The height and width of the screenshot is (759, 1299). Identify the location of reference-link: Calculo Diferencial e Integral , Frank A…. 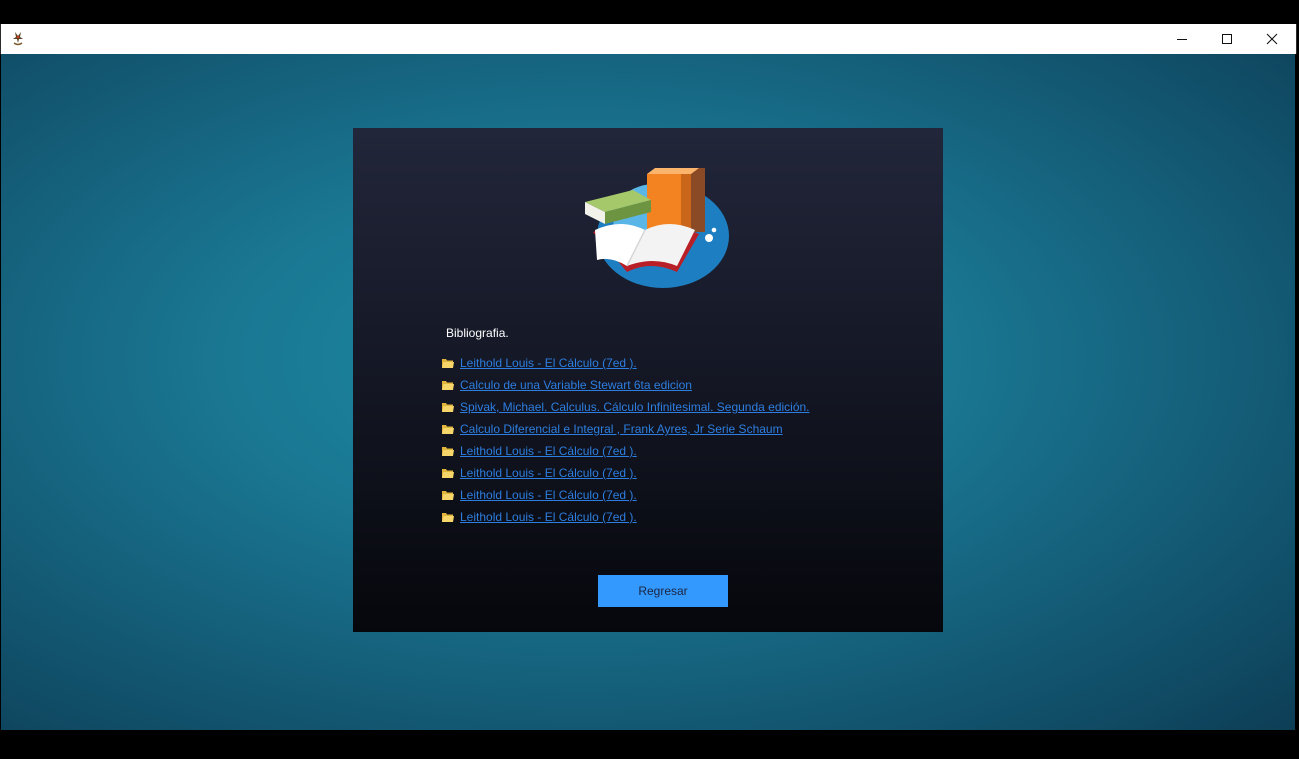
(621, 429).